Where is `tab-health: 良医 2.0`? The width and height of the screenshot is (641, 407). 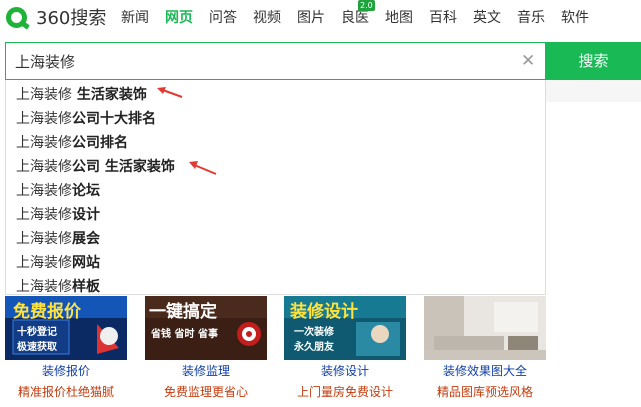 tab-health: 良医 2.0 is located at coordinates (358, 13).